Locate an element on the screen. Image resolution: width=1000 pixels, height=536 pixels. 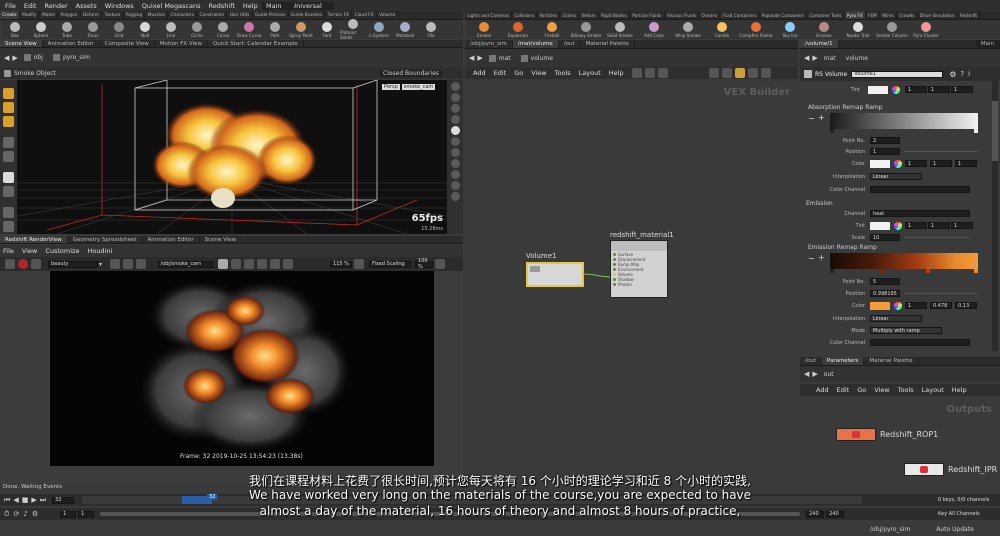
shelf-tool-button: Fireball is located at coordinates (552, 29).